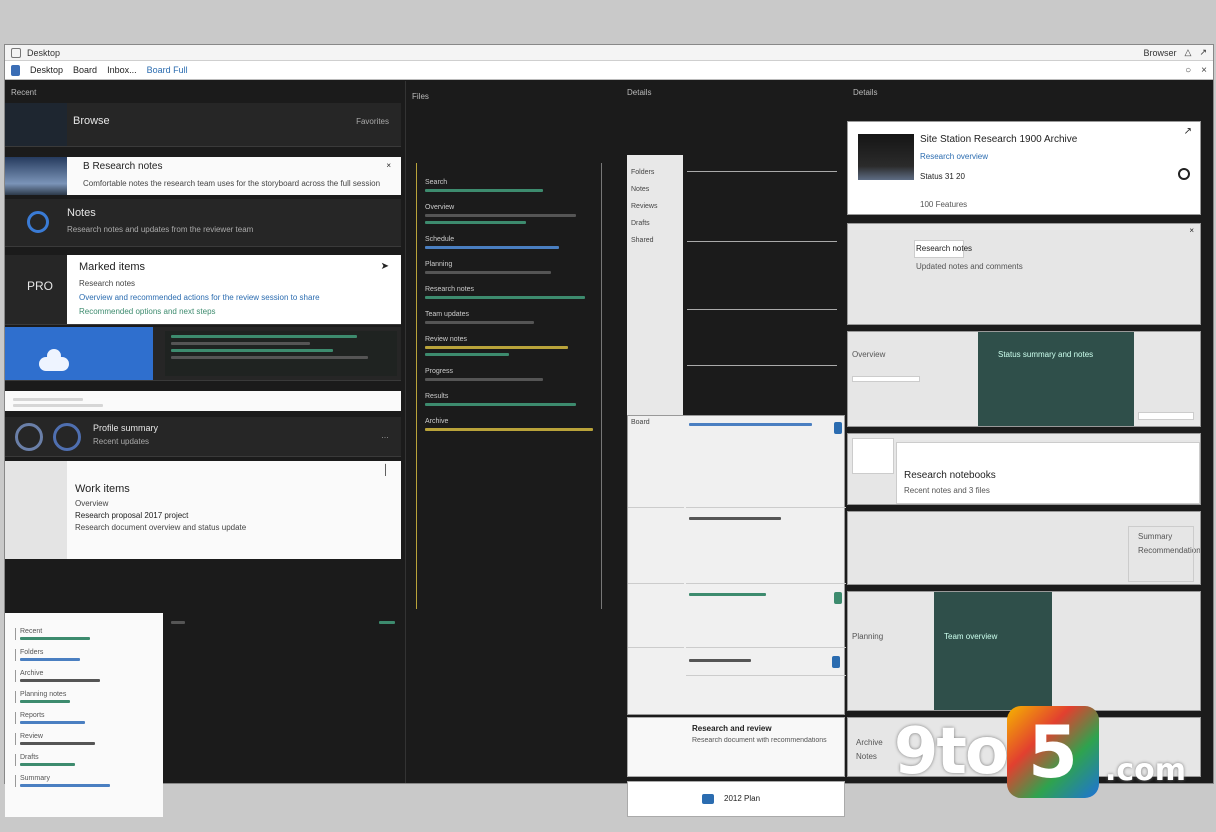 The height and width of the screenshot is (832, 1216). Describe the element at coordinates (167, 70) in the screenshot. I see `board-link: Board Full` at that location.